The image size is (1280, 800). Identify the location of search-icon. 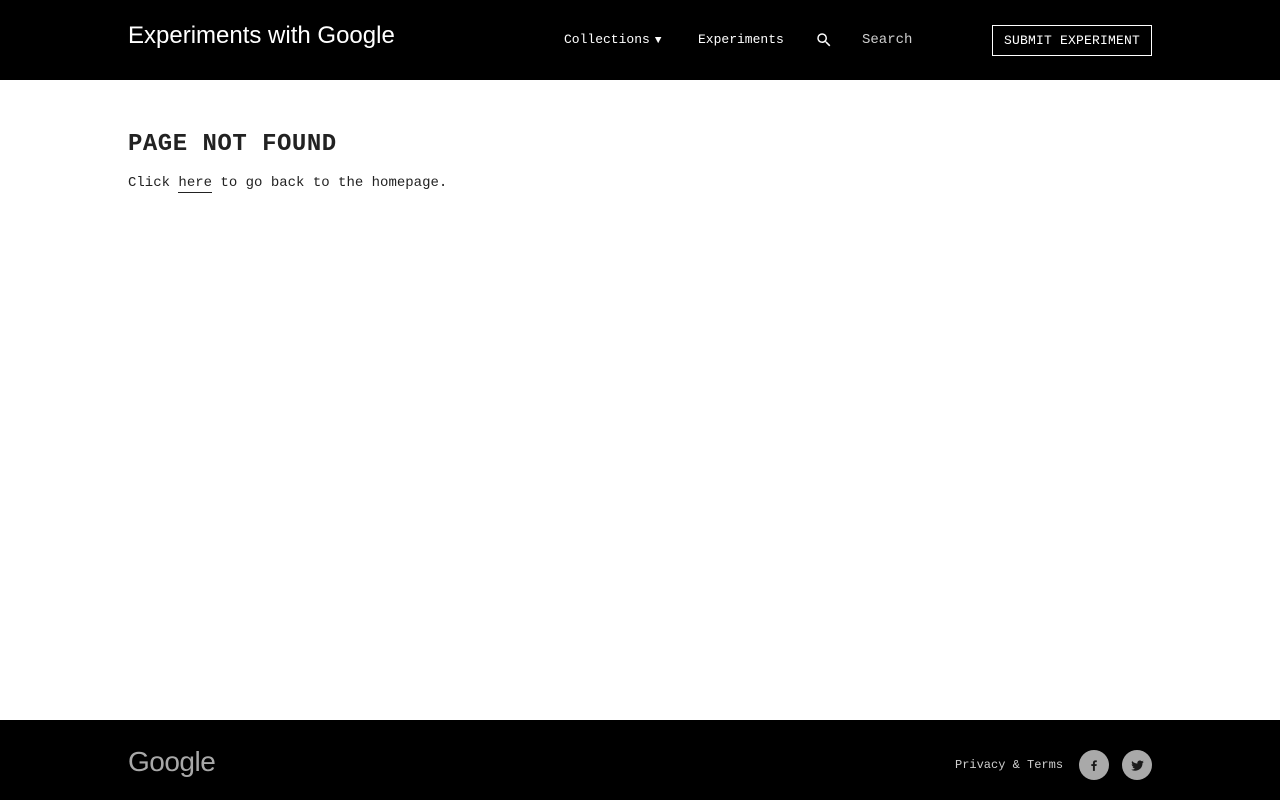
(824, 40).